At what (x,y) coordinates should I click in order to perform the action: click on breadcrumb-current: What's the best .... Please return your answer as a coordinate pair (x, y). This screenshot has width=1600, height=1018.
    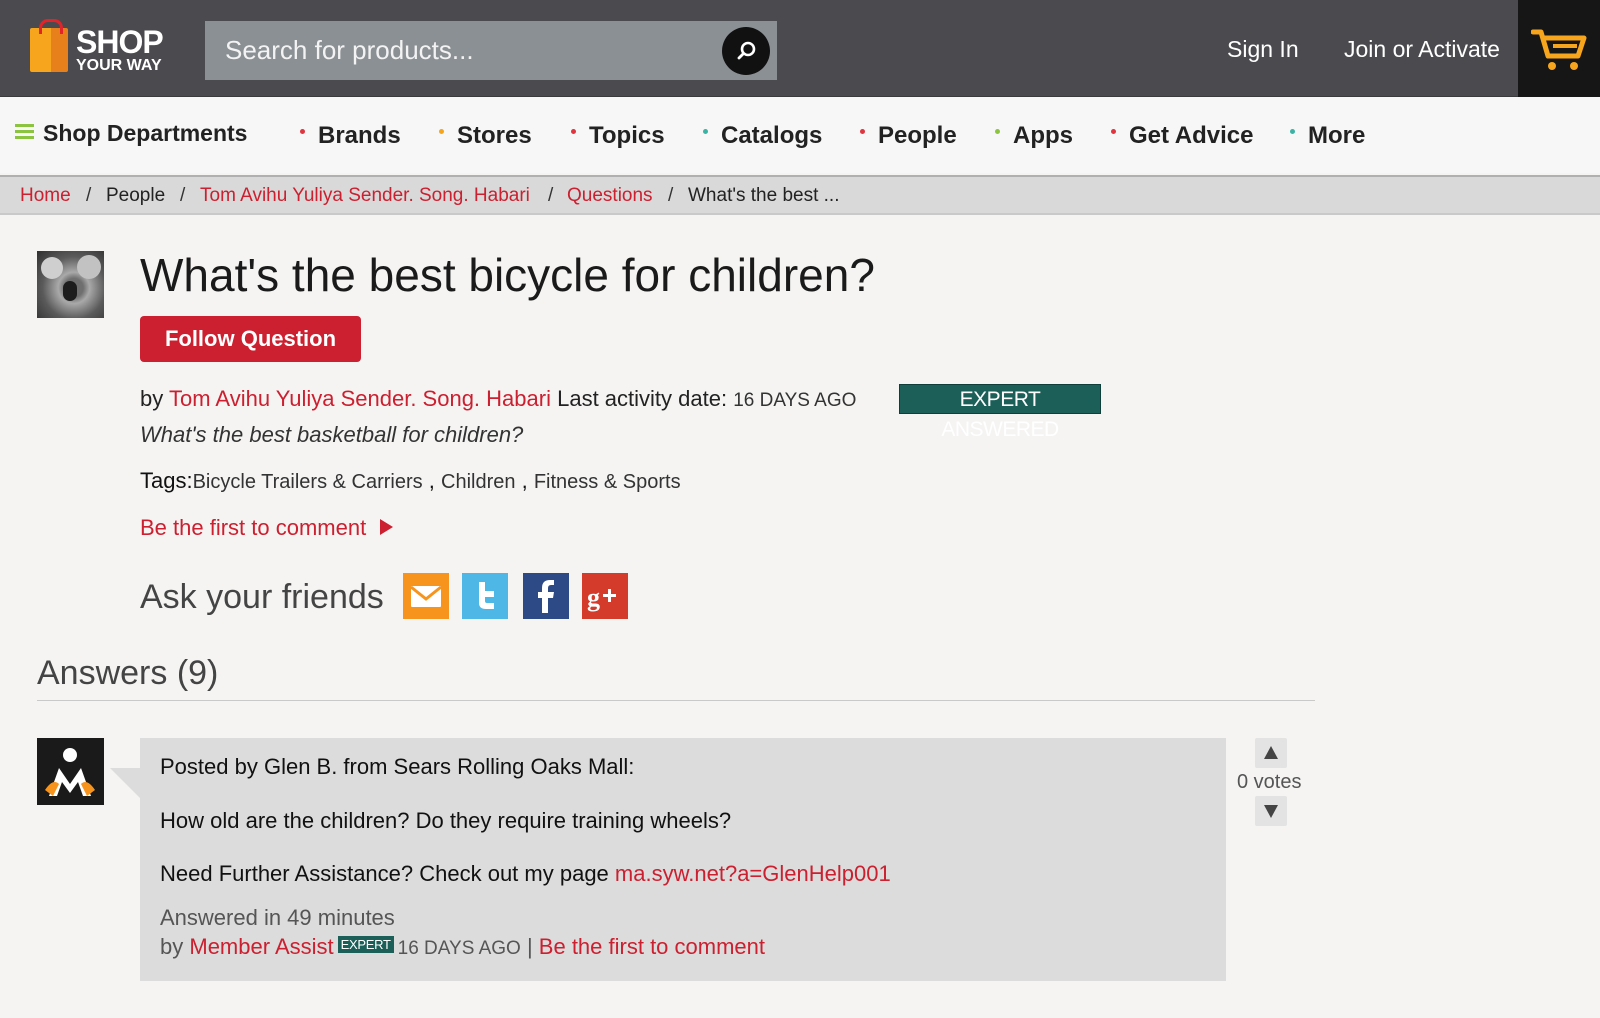
    Looking at the image, I should click on (764, 195).